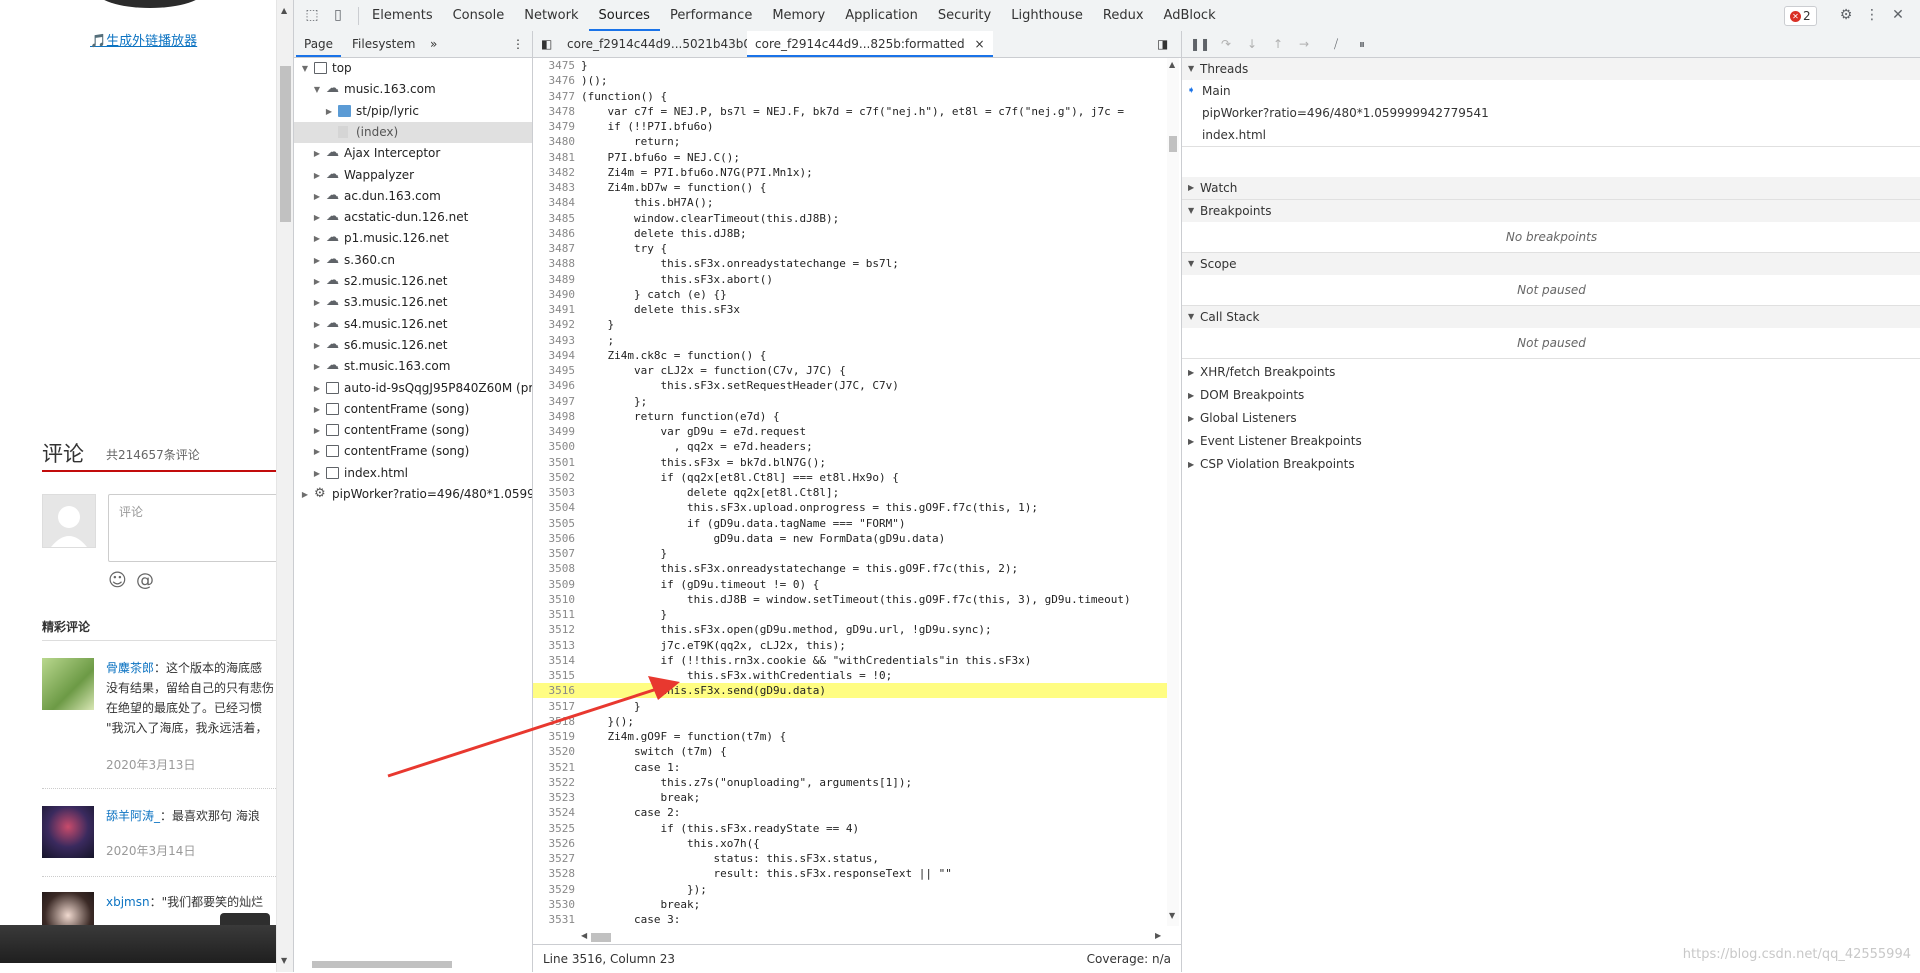  What do you see at coordinates (1800, 16) in the screenshot?
I see `error-count-badge: ✕ 2` at bounding box center [1800, 16].